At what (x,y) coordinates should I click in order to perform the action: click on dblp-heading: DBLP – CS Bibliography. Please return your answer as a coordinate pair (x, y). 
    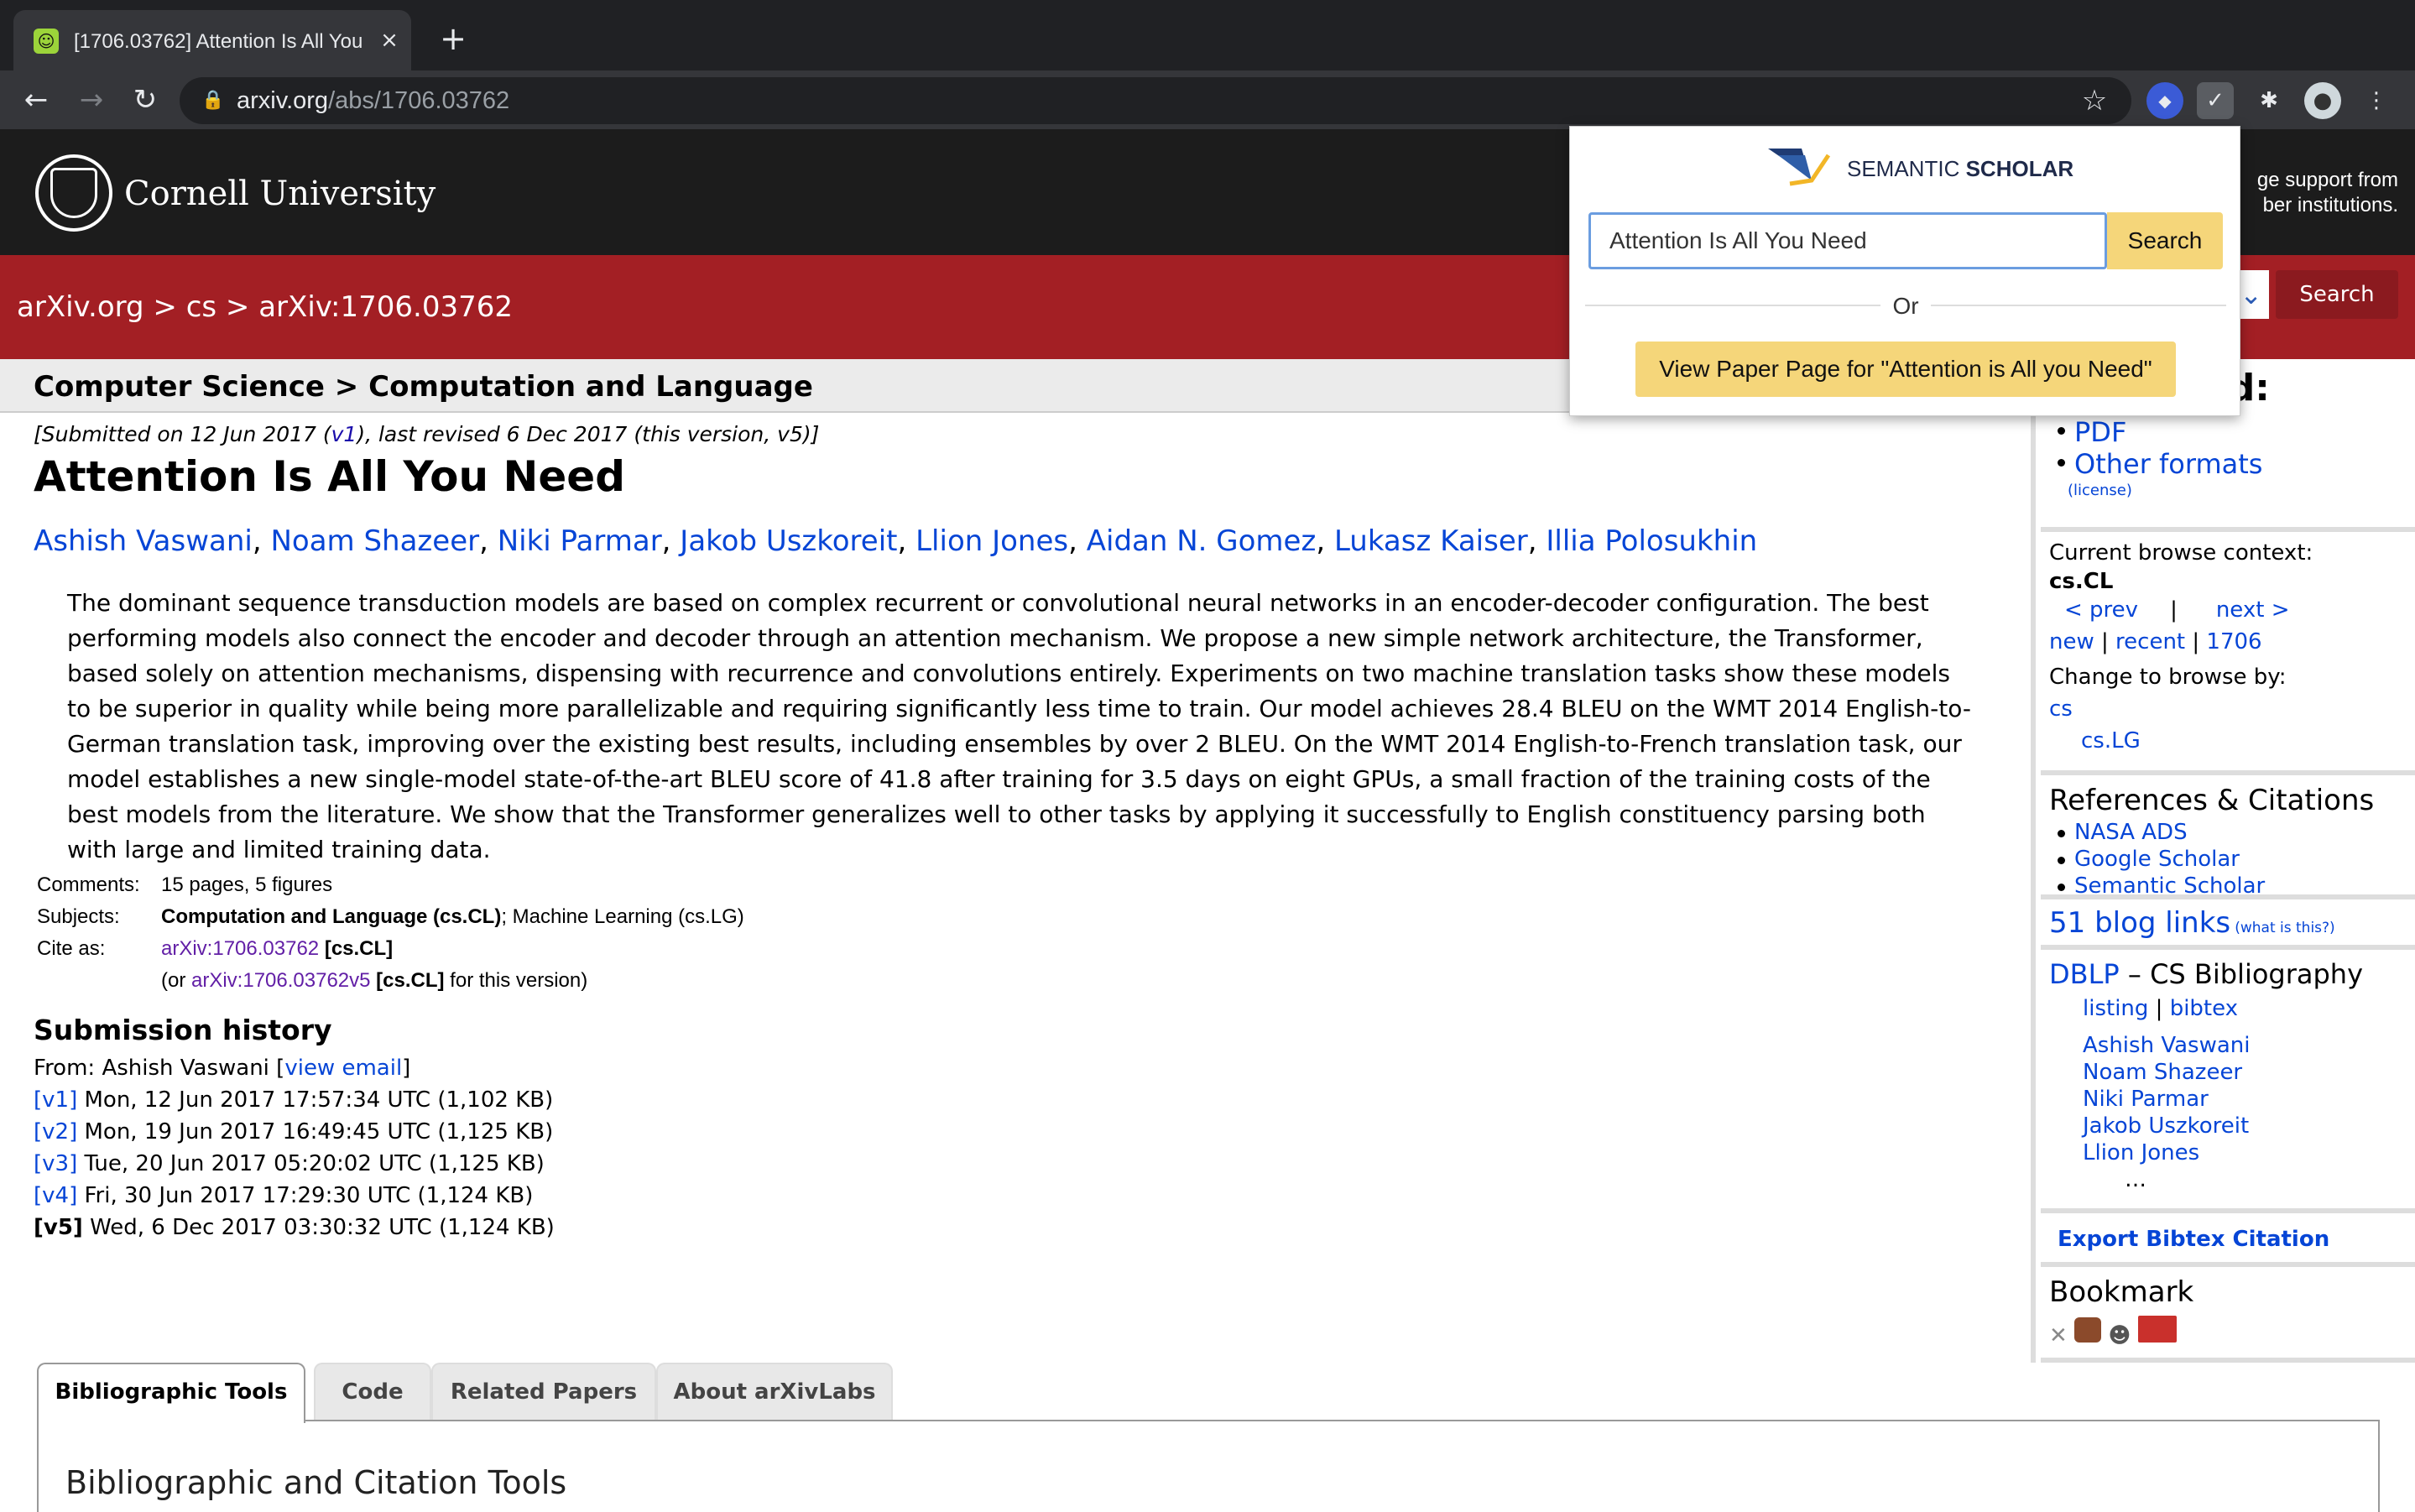
    Looking at the image, I should click on (2232, 974).